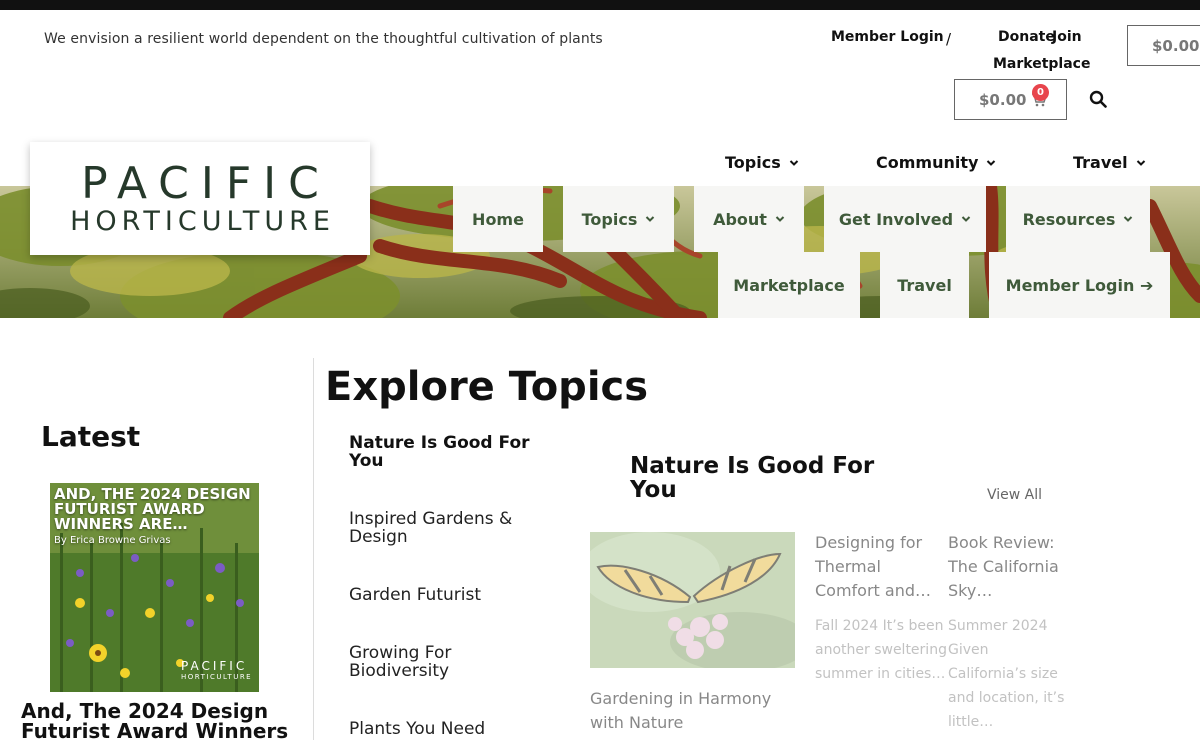  Describe the element at coordinates (1040, 92) in the screenshot. I see `cart-count-badge: 0` at that location.